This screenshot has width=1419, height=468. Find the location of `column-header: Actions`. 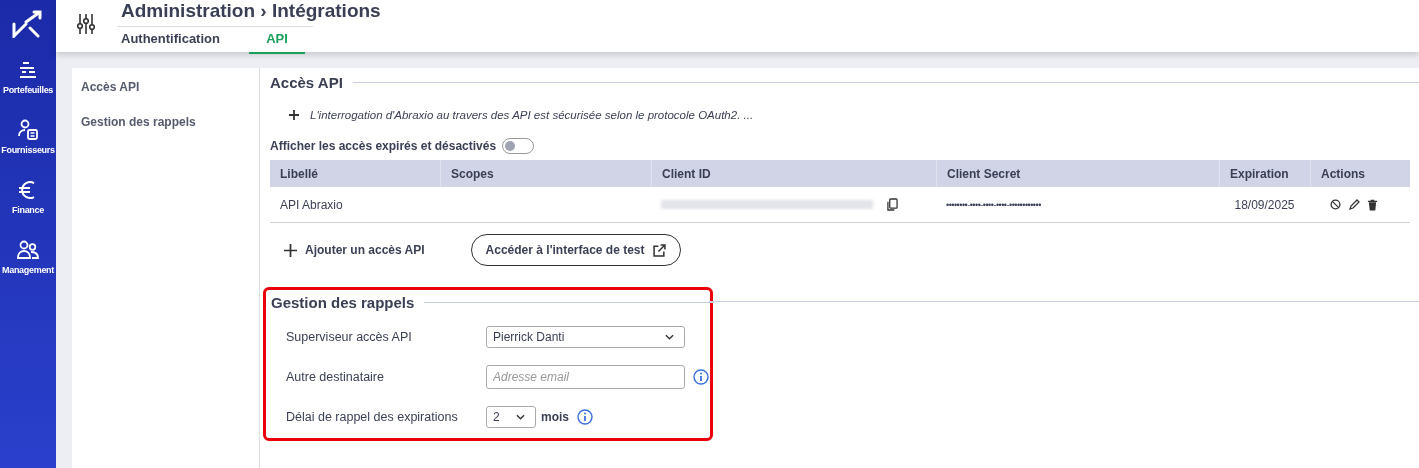

column-header: Actions is located at coordinates (1360, 173).